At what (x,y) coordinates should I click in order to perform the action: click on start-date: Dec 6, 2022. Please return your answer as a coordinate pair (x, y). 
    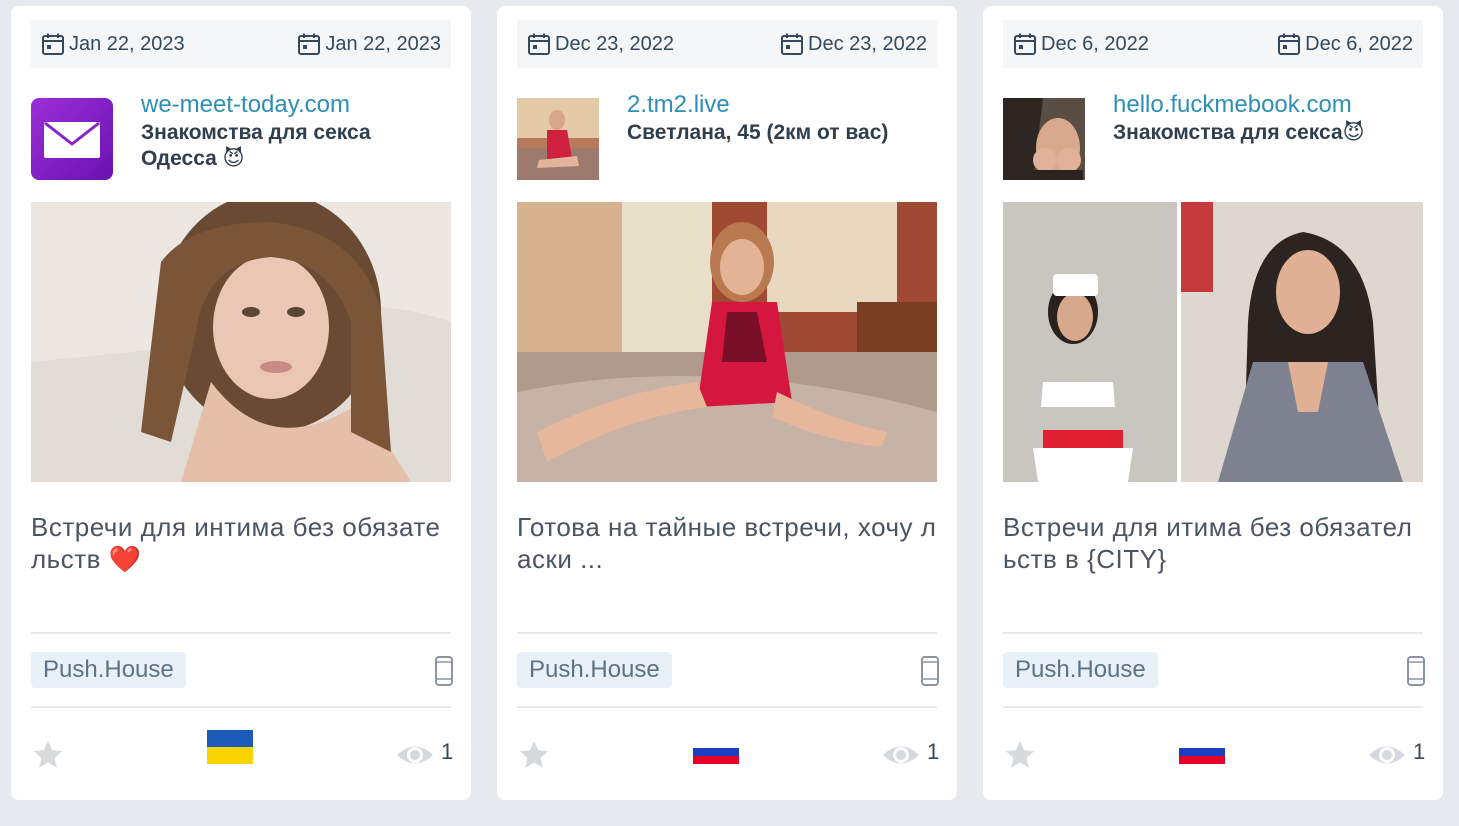
    Looking at the image, I should click on (1081, 44).